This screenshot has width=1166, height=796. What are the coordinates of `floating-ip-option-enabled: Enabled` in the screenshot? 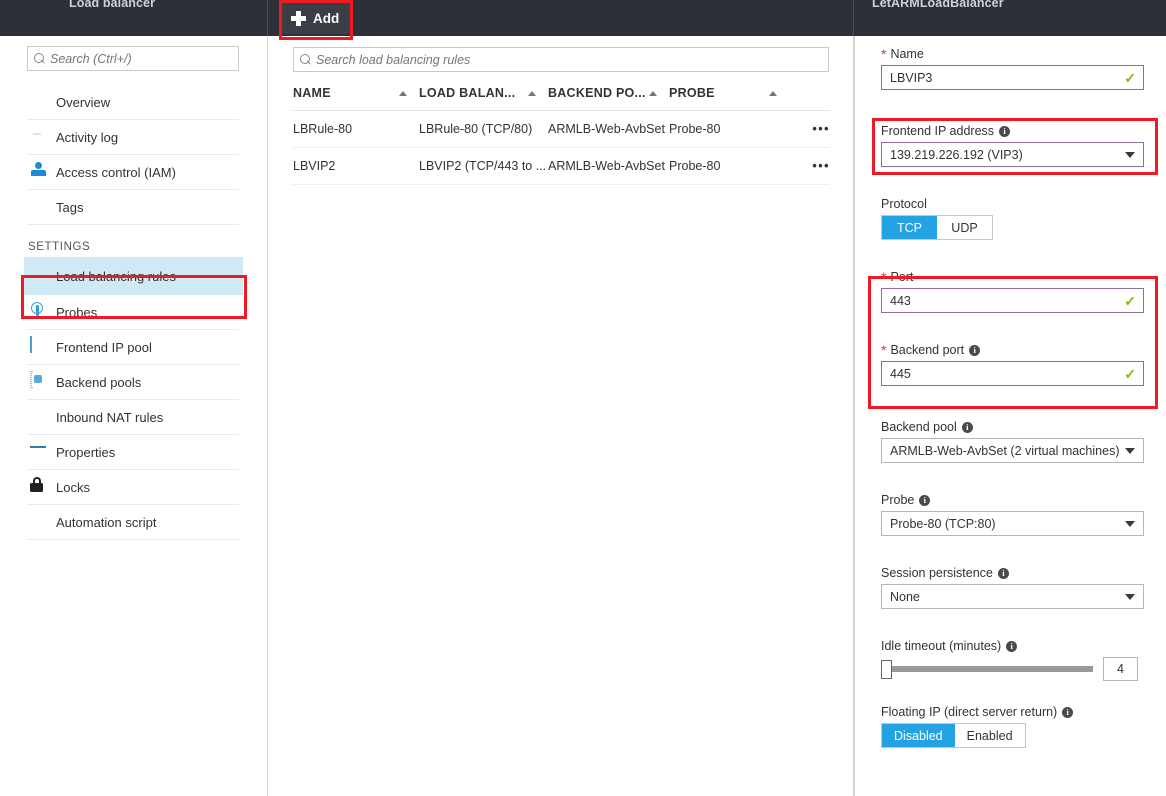 It's located at (989, 735).